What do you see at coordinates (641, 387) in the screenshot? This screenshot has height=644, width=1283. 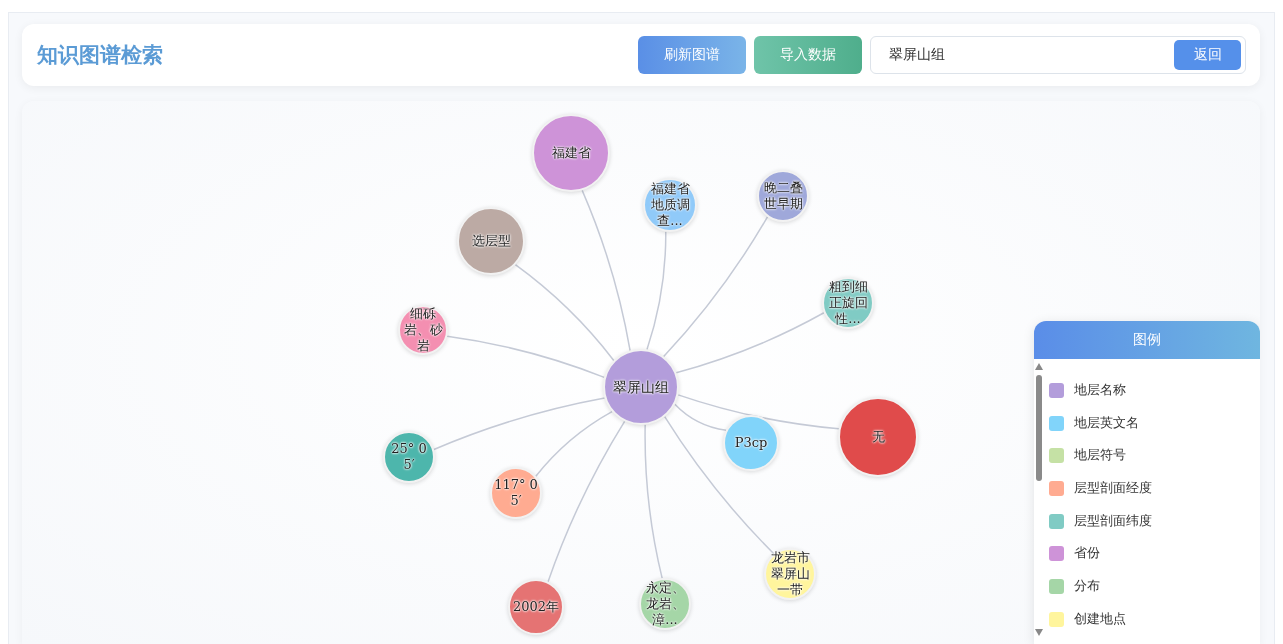 I see `graph-node: 翠屏山组` at bounding box center [641, 387].